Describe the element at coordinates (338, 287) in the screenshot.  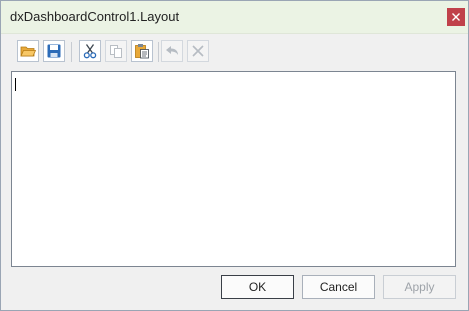
I see `cancel-button: Cancel` at that location.